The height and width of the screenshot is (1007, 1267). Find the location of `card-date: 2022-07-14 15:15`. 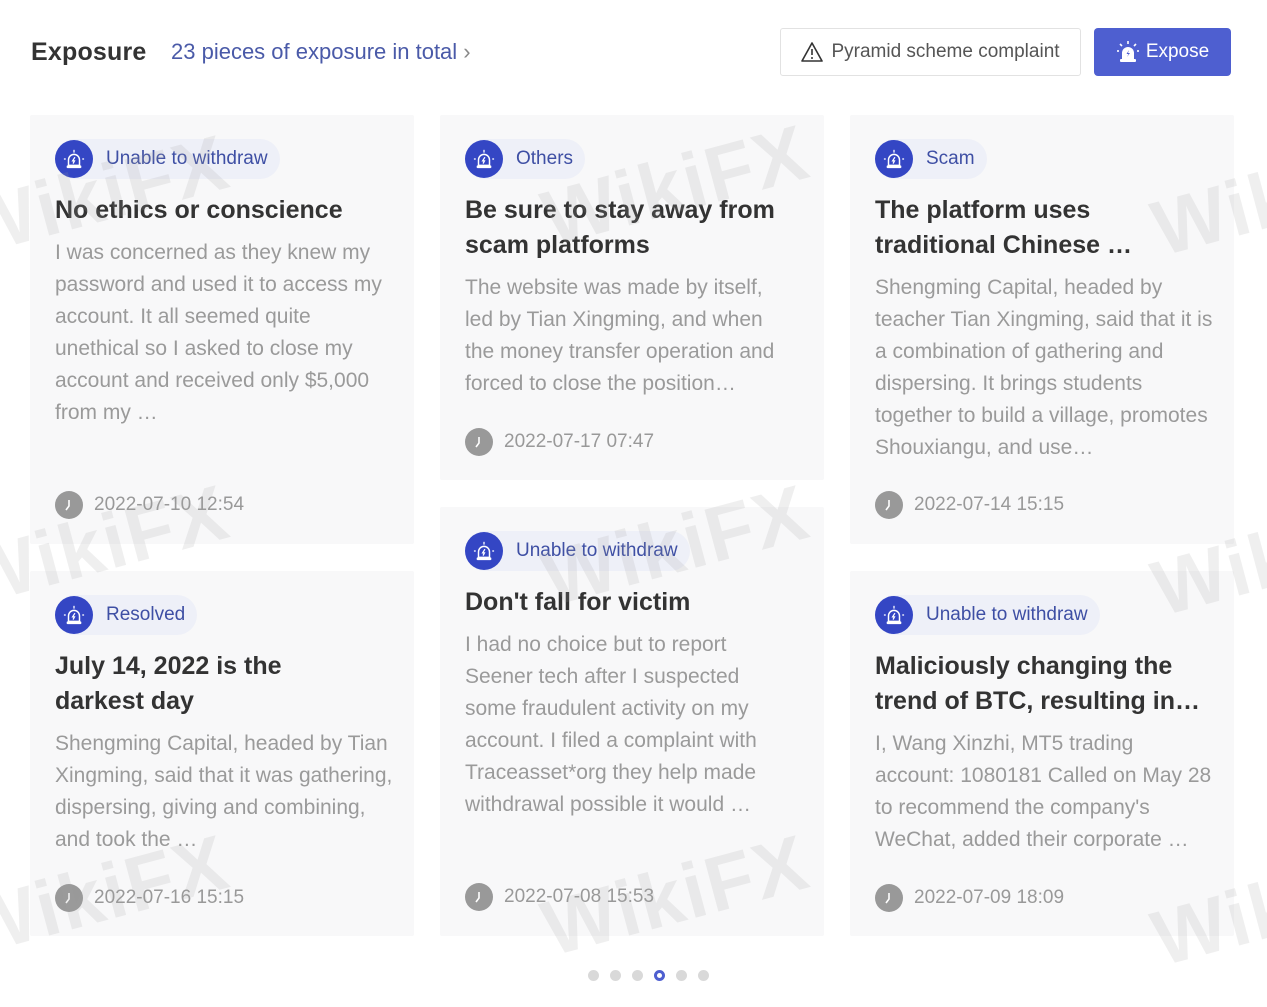

card-date: 2022-07-14 15:15 is located at coordinates (969, 505).